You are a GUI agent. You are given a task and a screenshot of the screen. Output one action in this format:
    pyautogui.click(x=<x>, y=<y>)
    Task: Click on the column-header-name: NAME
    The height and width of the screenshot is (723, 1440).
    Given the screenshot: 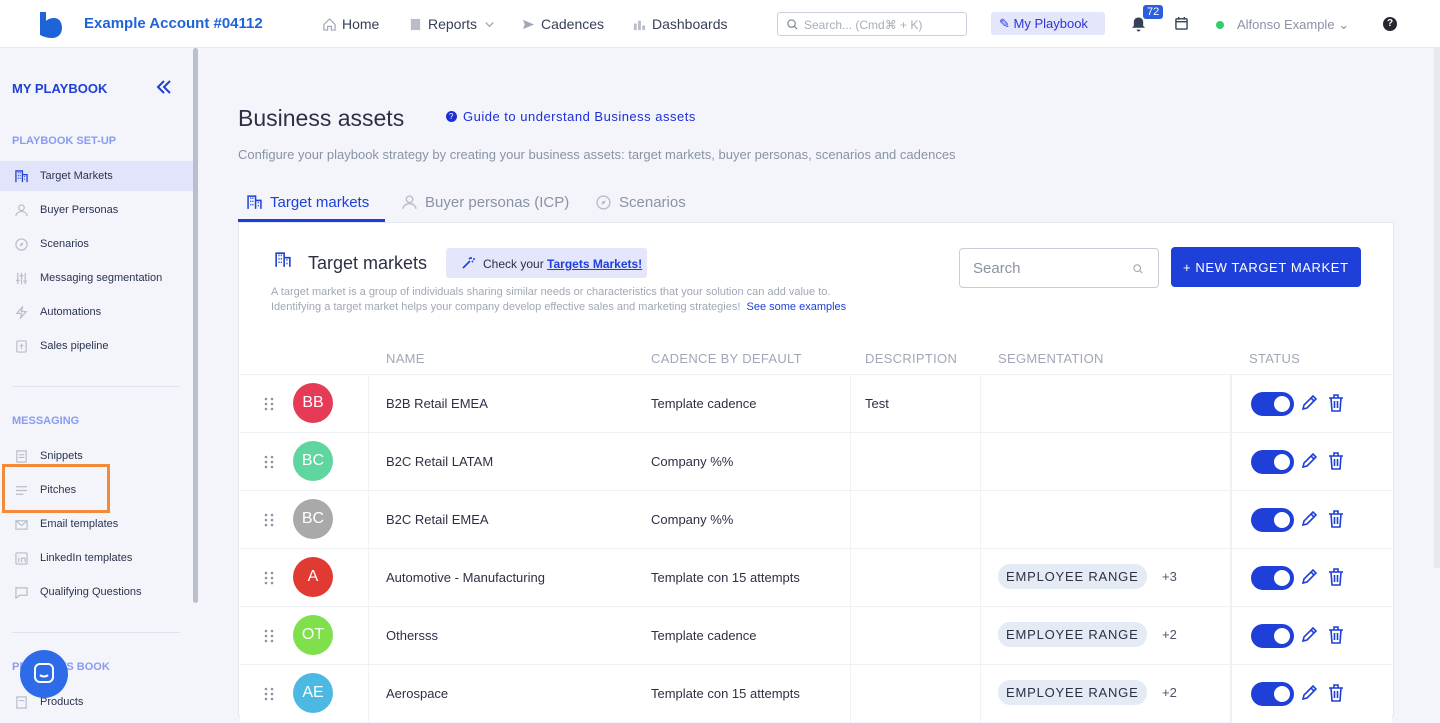 What is the action you would take?
    pyautogui.click(x=405, y=358)
    